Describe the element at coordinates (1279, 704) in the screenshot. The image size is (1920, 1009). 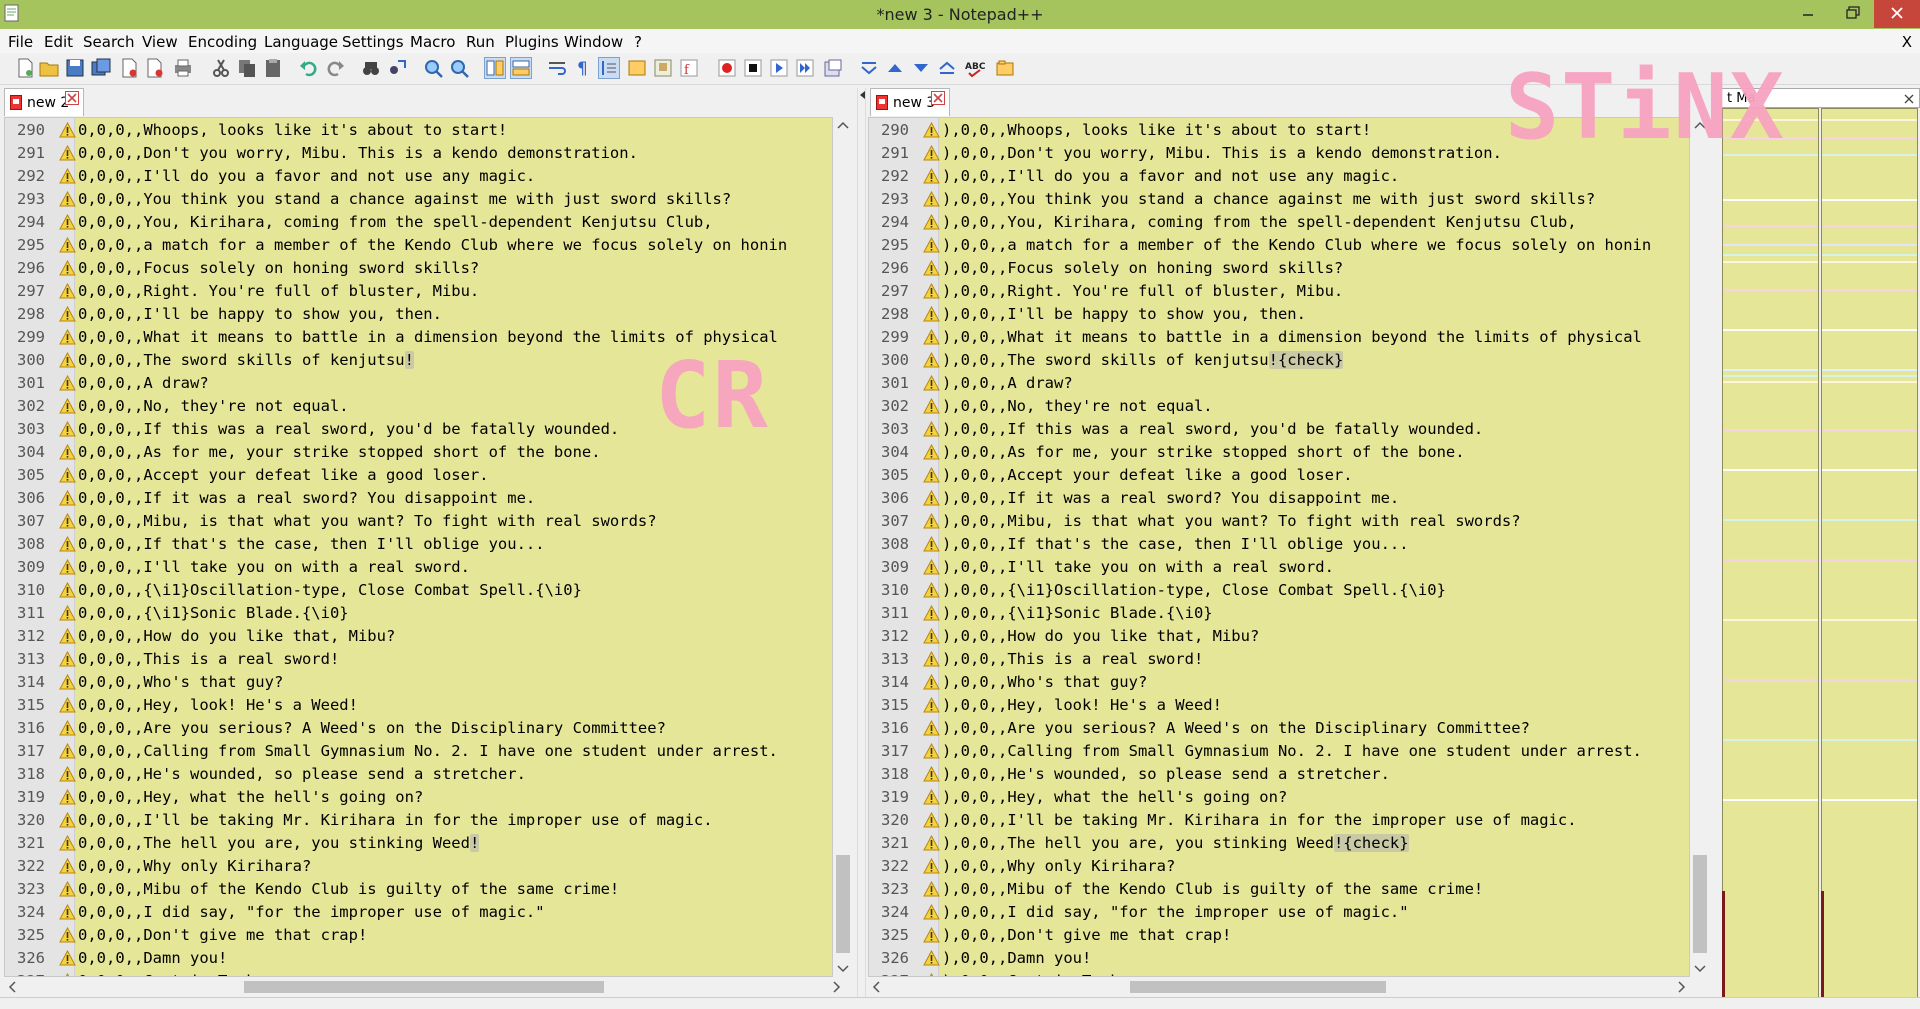
I see `editor-line: 315),0,0,,Hey, look! He's a Weed!` at that location.